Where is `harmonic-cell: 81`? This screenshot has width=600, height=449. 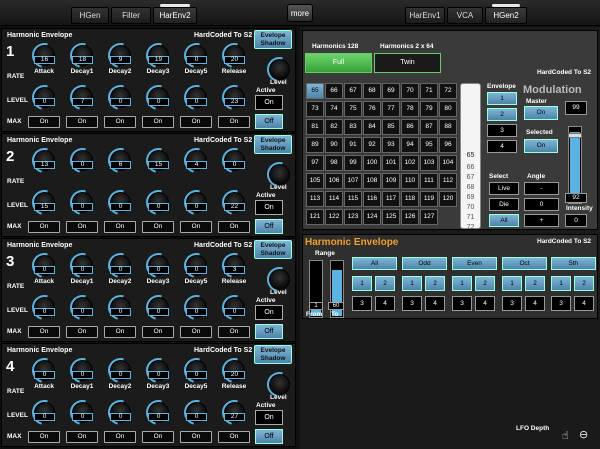 harmonic-cell: 81 is located at coordinates (315, 127).